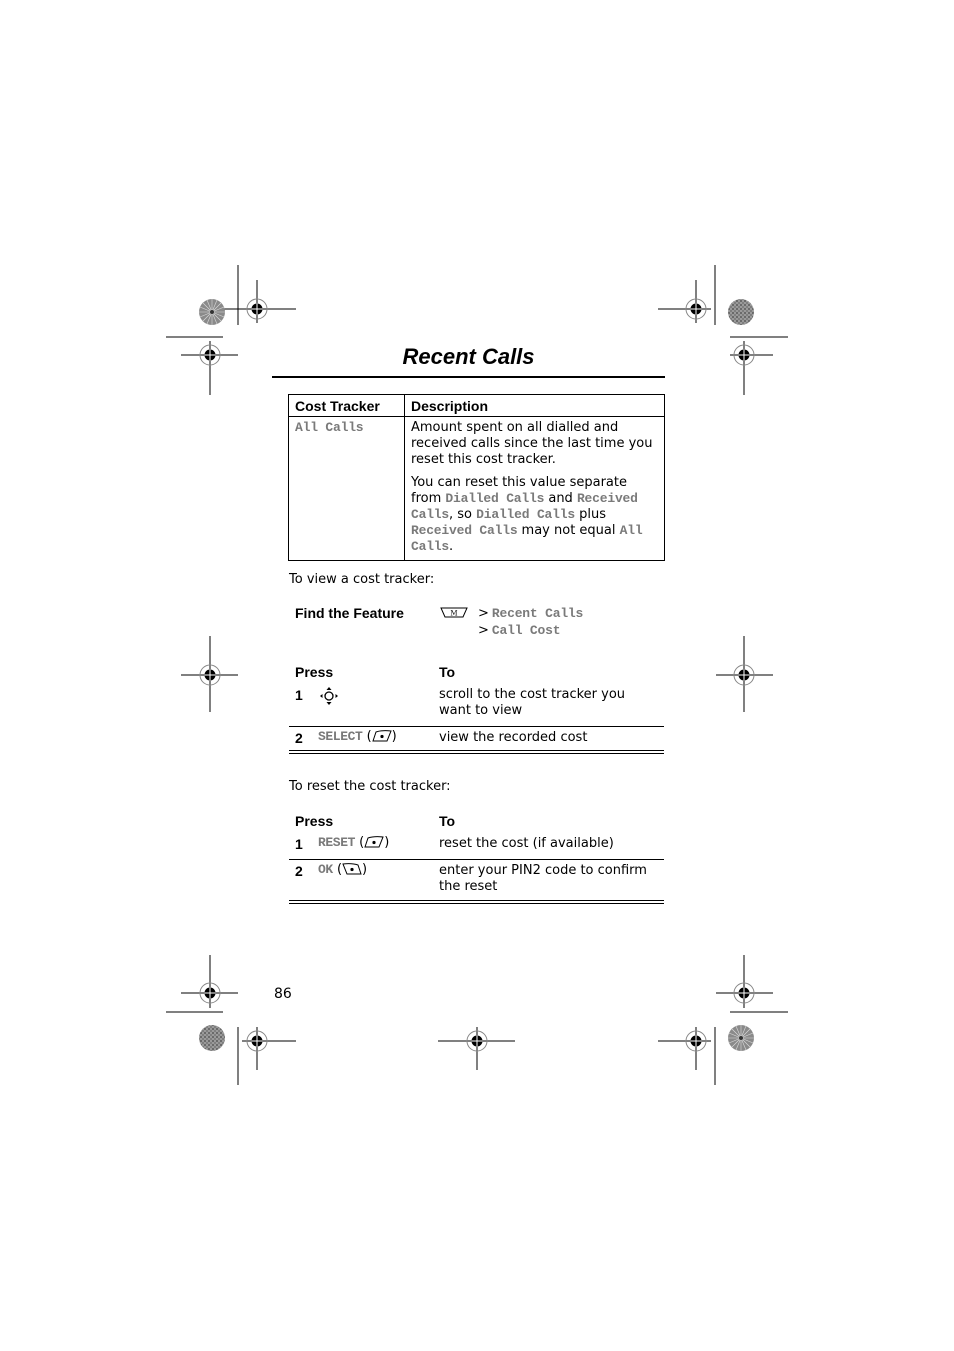  What do you see at coordinates (526, 630) in the screenshot?
I see `menu-item-call-cost: Call Cost` at bounding box center [526, 630].